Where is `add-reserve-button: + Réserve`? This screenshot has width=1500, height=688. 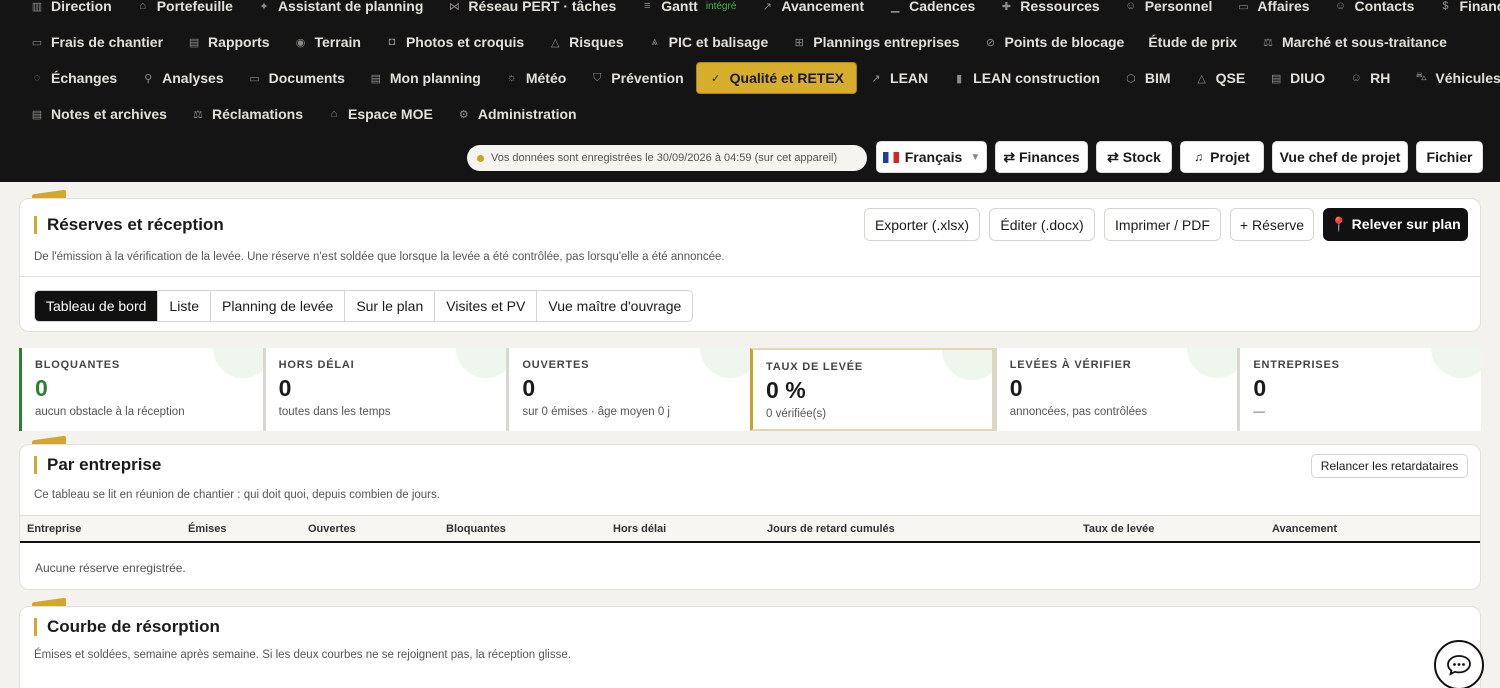
add-reserve-button: + Réserve is located at coordinates (1272, 224).